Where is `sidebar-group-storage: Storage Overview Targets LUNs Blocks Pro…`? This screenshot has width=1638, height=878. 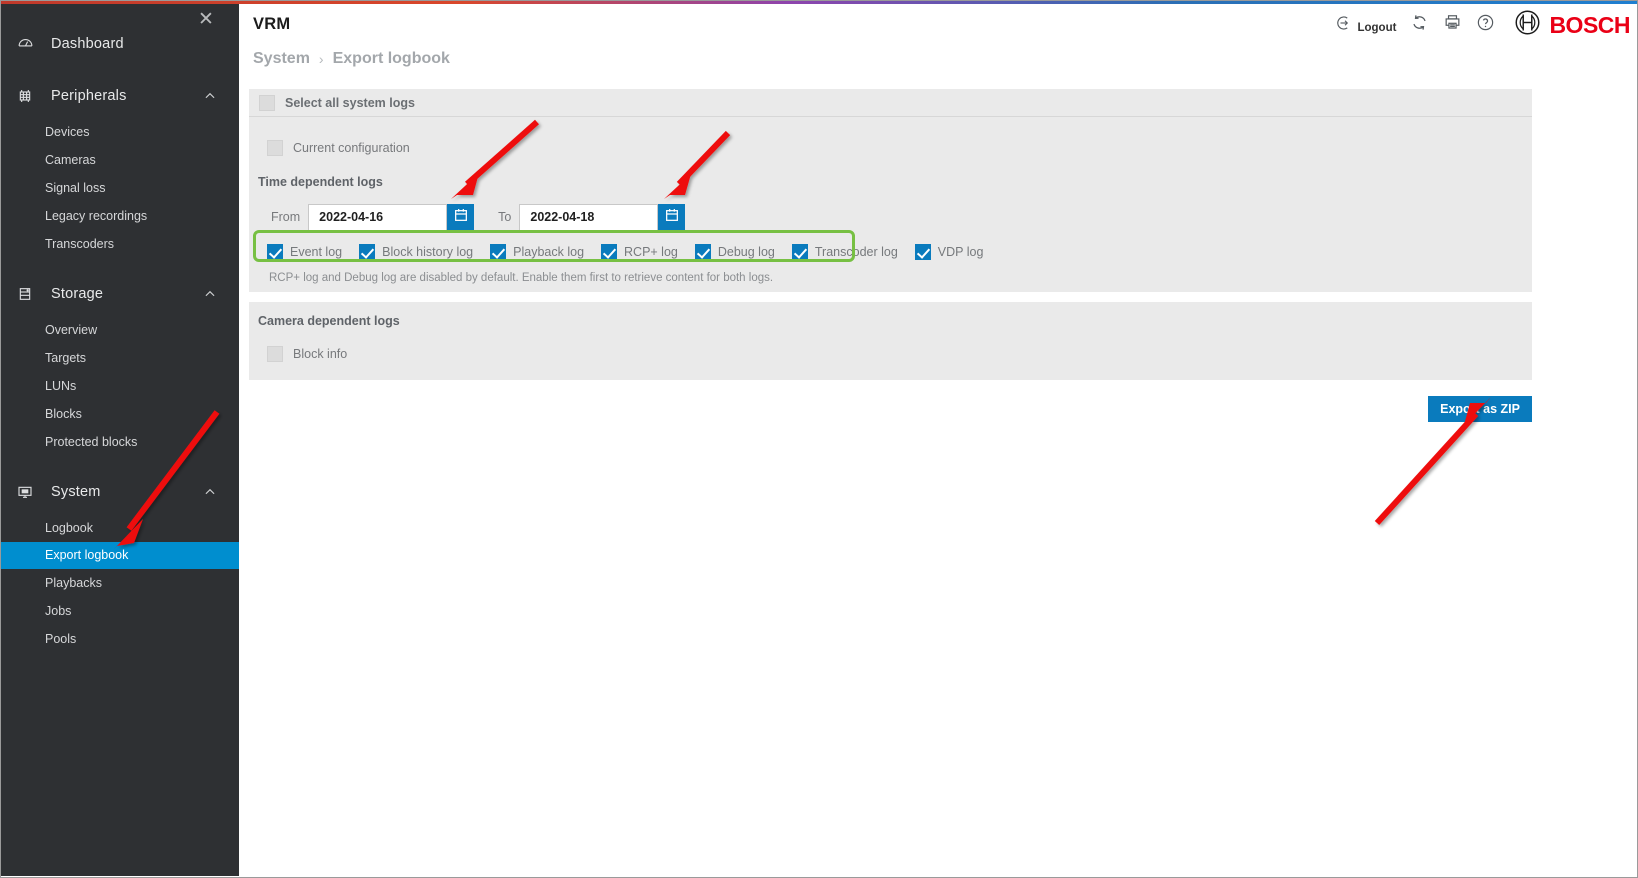
sidebar-group-storage: Storage Overview Targets LUNs Blocks Pro… is located at coordinates (120, 364).